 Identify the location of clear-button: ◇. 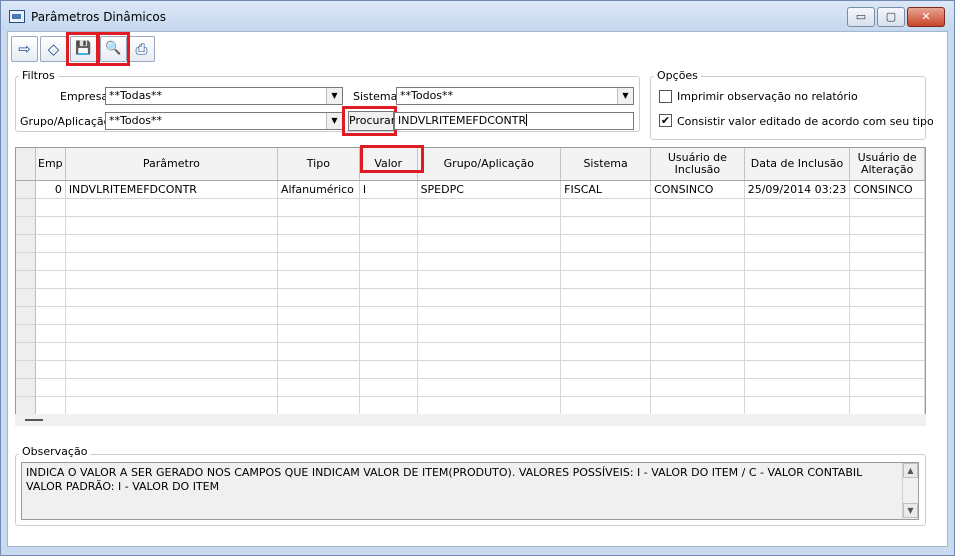
(53, 49).